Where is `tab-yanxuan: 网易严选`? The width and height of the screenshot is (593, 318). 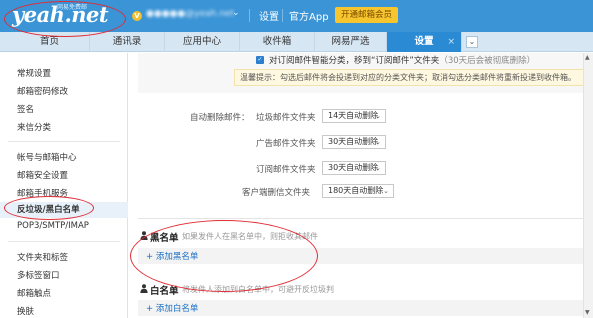 tab-yanxuan: 网易严选 is located at coordinates (351, 42).